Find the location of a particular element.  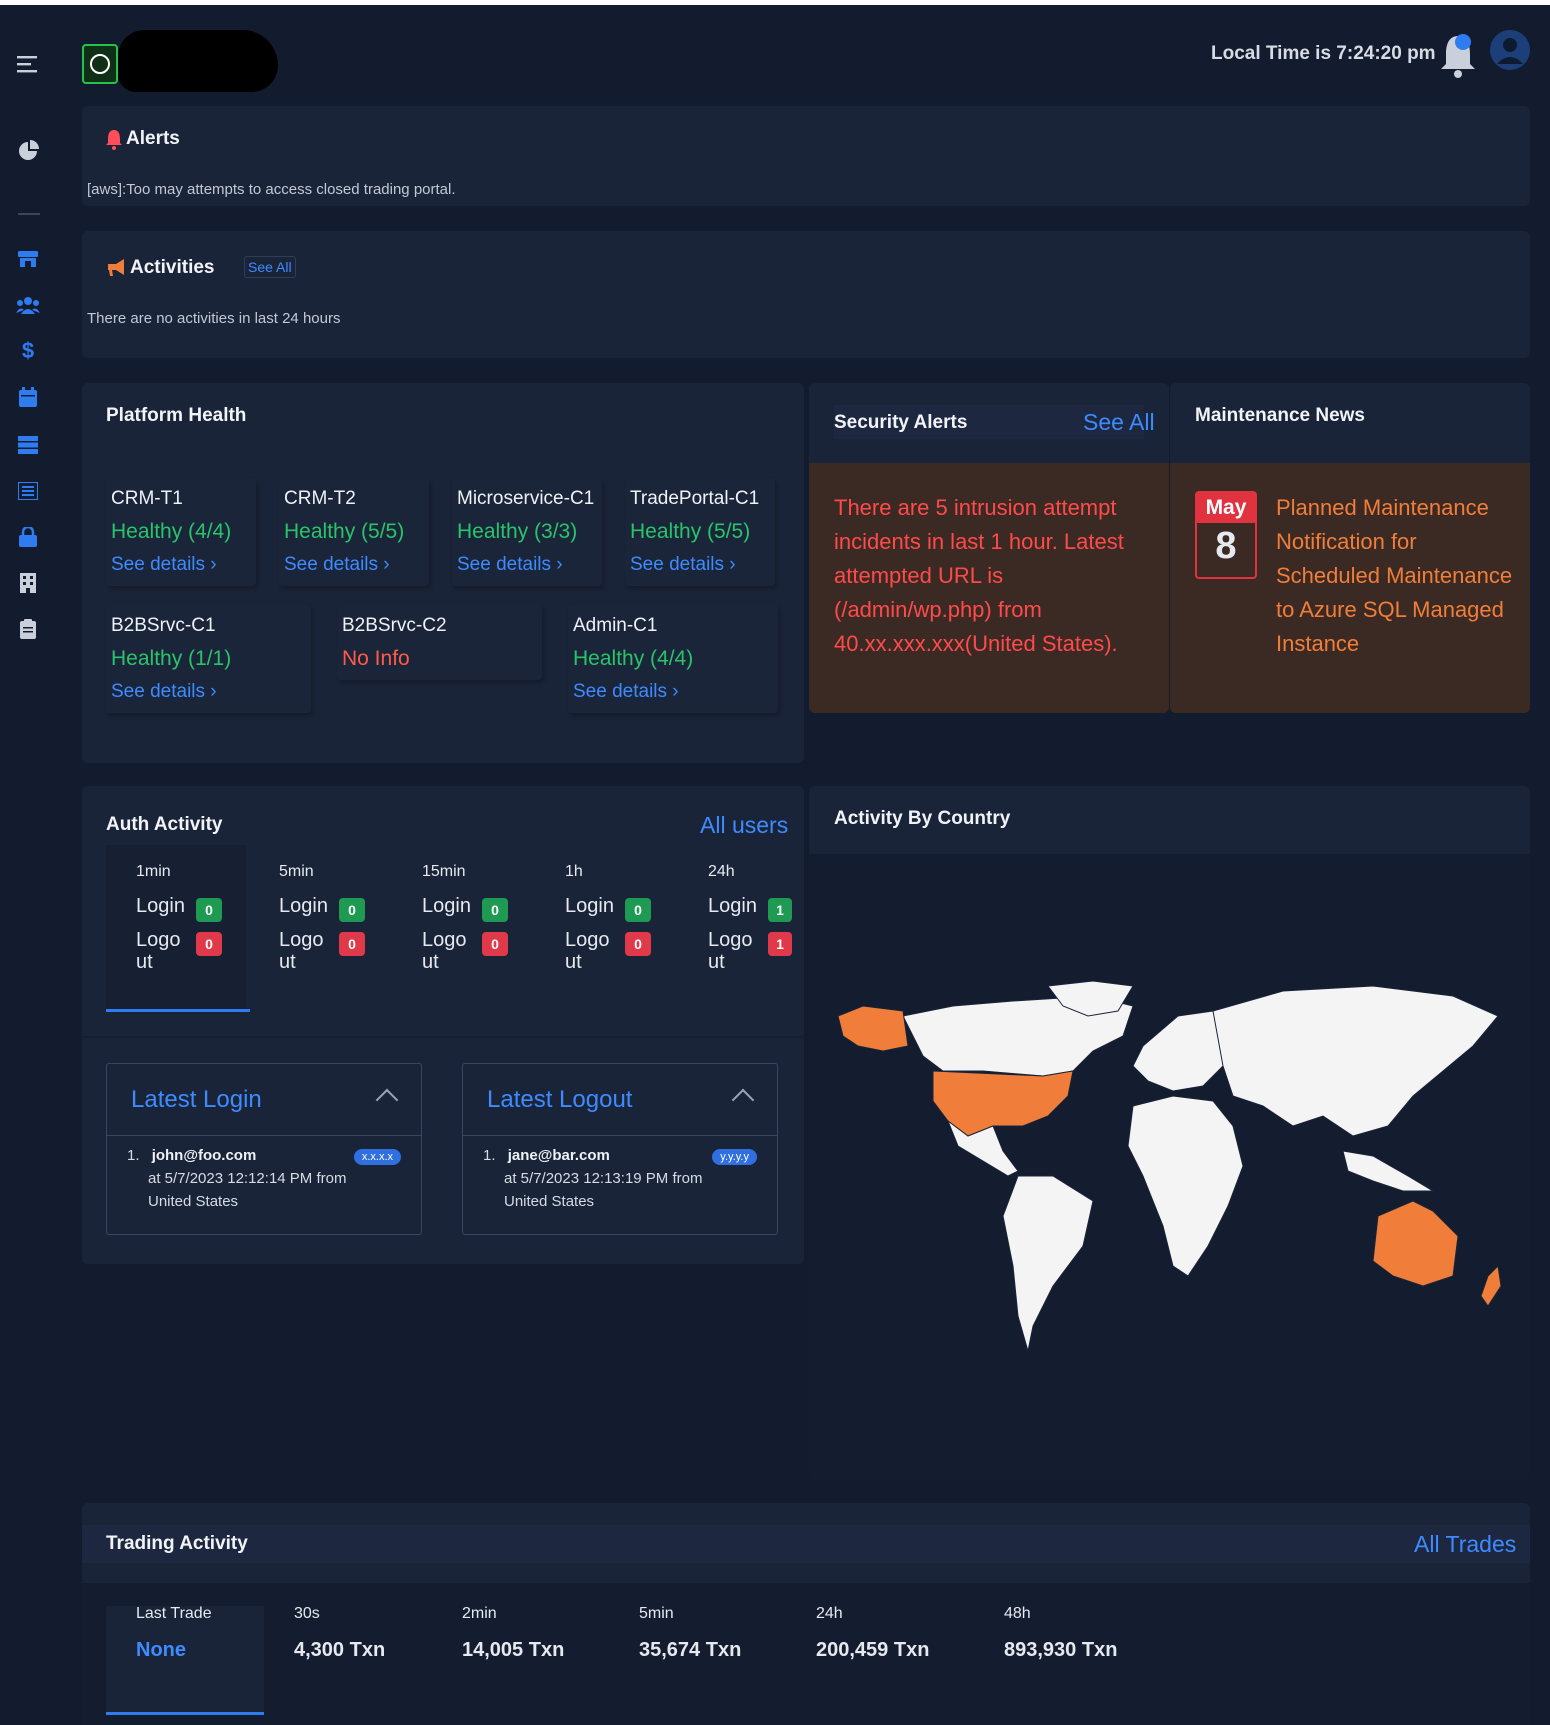

latest-login-title: Latest Login is located at coordinates (196, 1099).